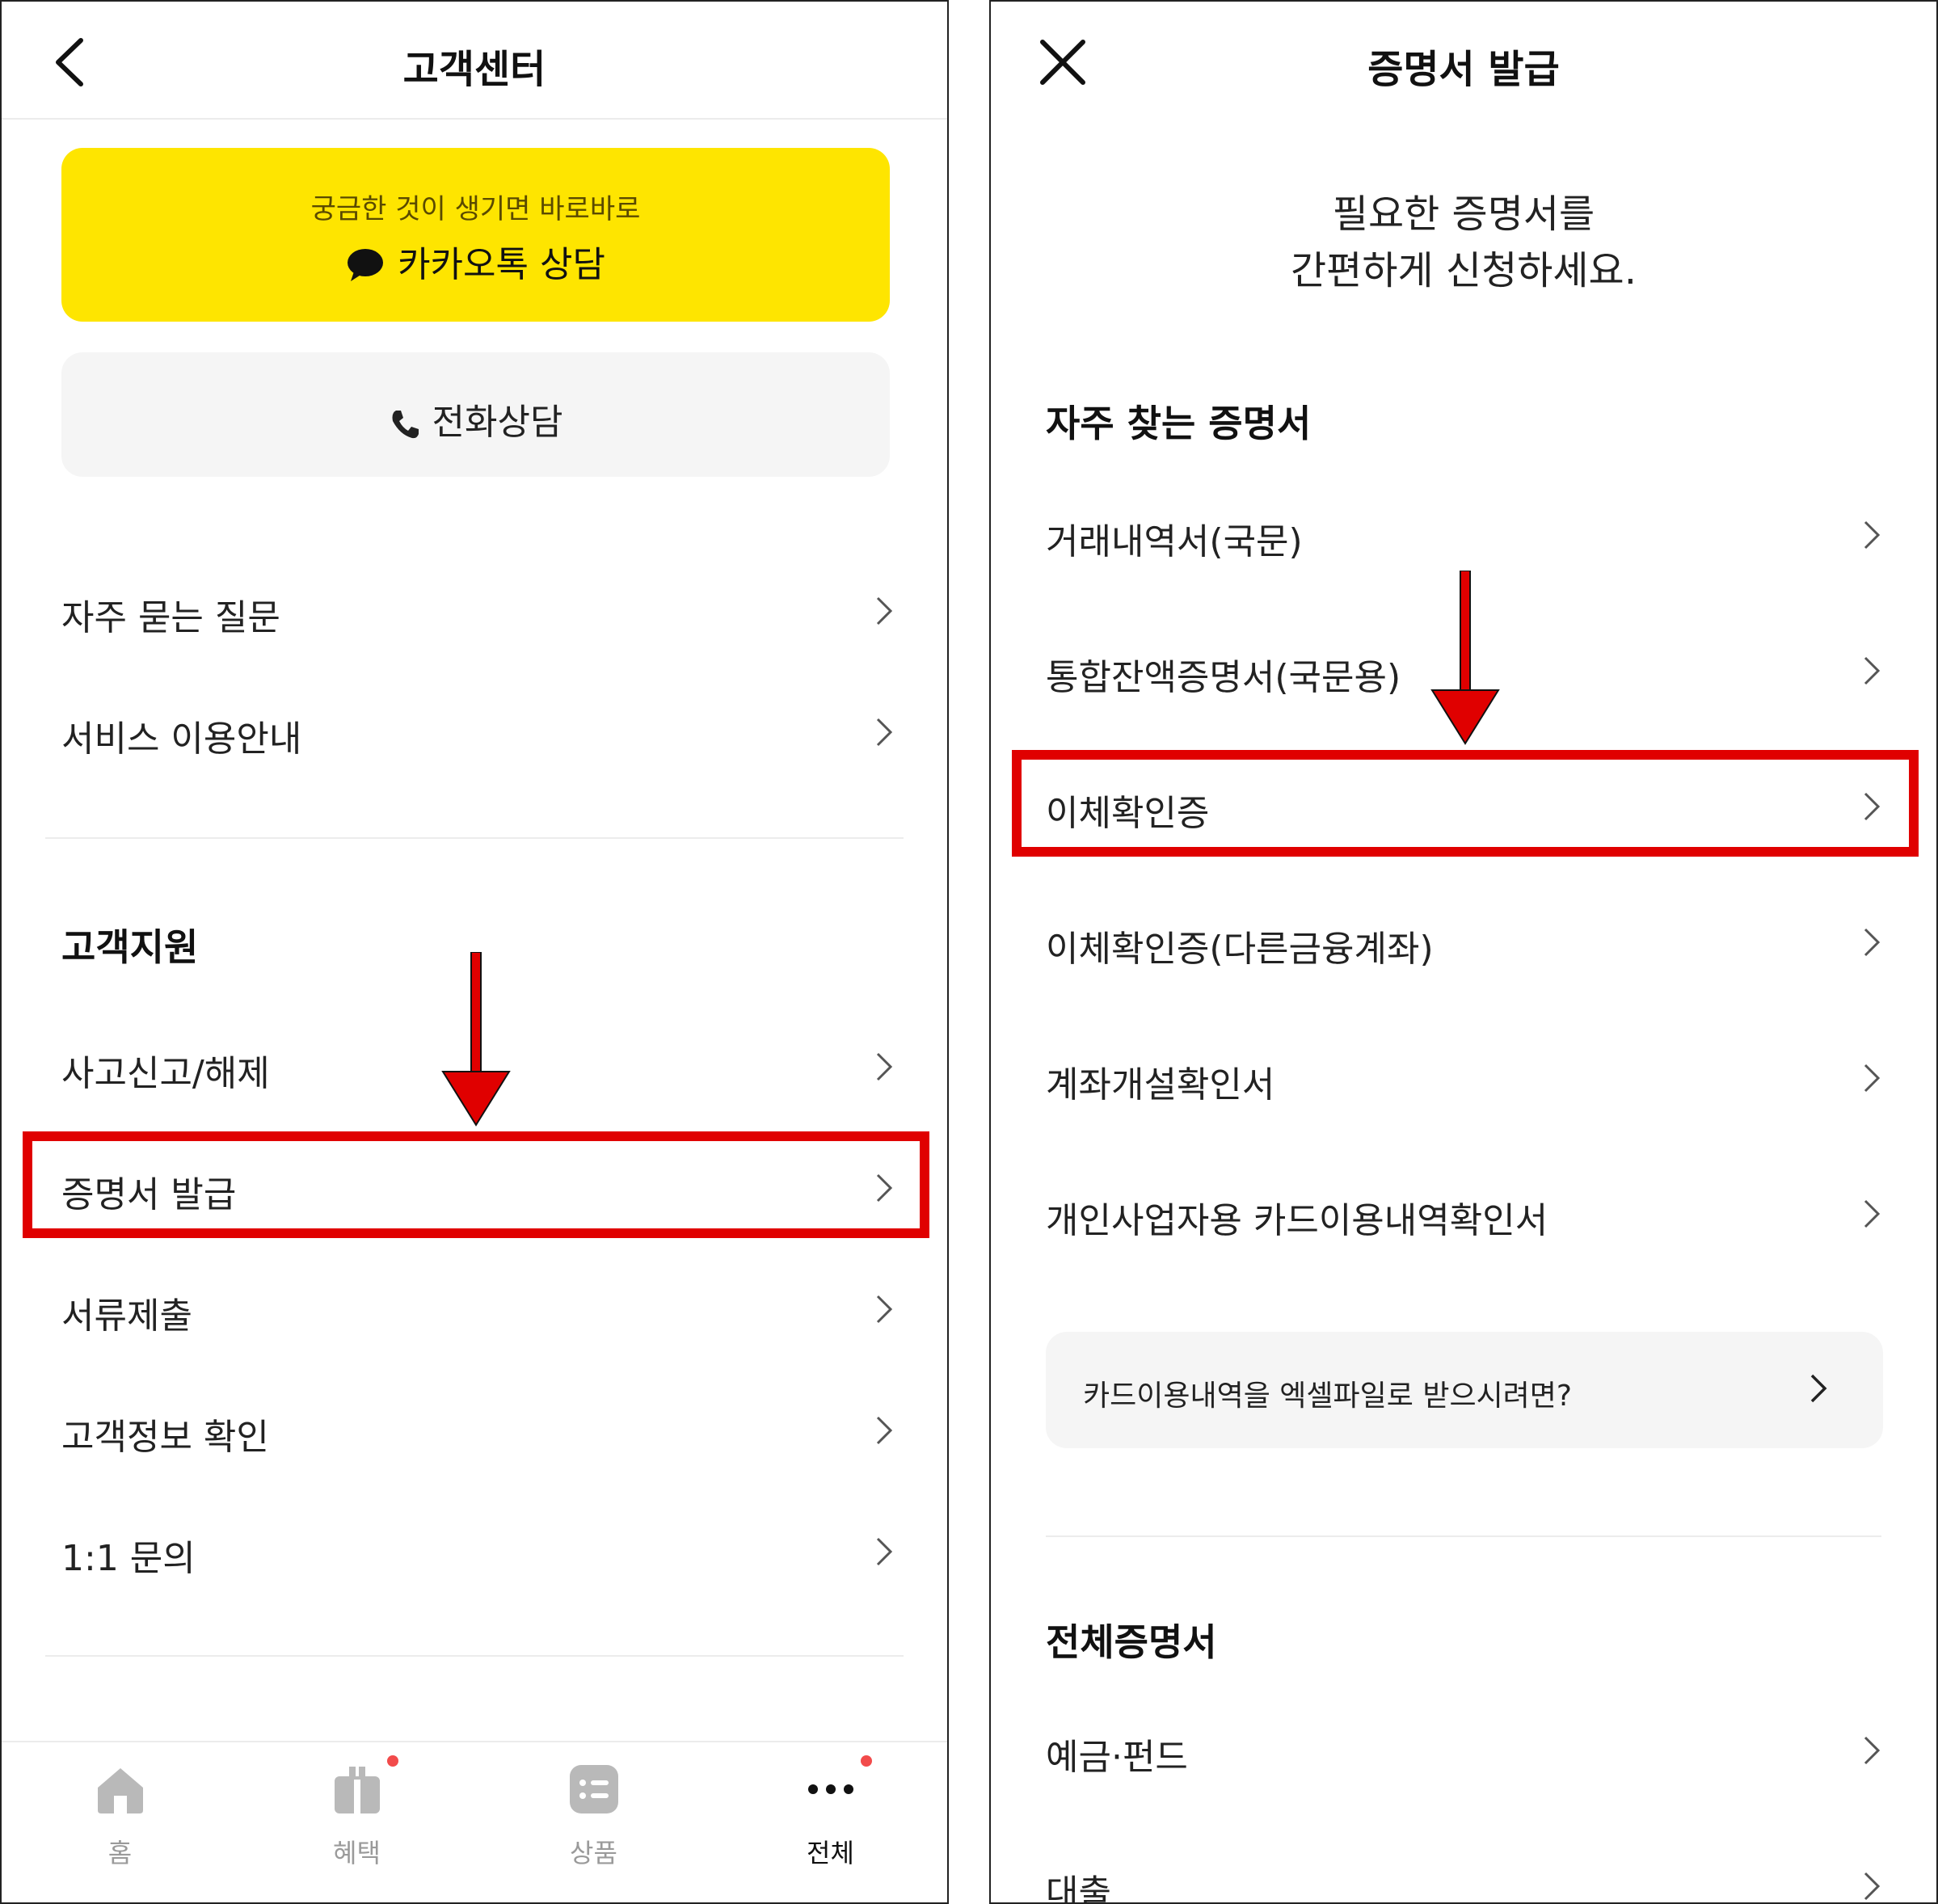 The height and width of the screenshot is (1904, 1938). Describe the element at coordinates (181, 739) in the screenshot. I see `menu-item-label: 서비스 이용안내` at that location.